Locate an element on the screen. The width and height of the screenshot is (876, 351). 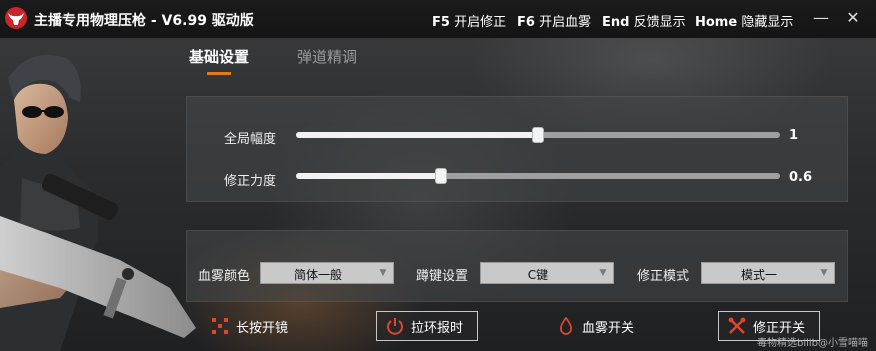
global-amplitude-fill is located at coordinates (417, 135).